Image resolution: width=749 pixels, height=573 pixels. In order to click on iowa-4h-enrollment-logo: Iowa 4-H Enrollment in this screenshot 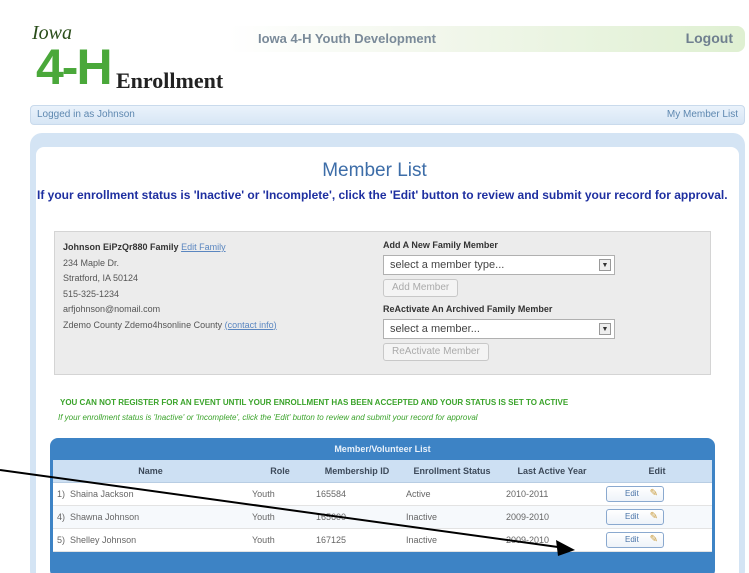, I will do `click(130, 58)`.